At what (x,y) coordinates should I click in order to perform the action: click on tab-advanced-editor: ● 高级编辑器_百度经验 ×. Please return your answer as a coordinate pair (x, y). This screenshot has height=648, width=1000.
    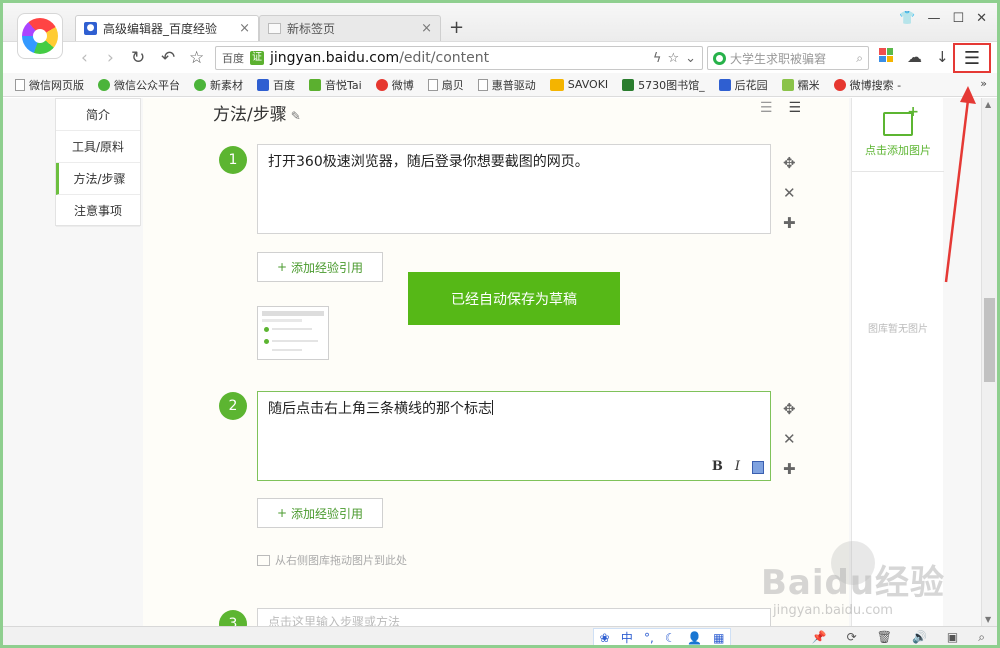
    Looking at the image, I should click on (167, 28).